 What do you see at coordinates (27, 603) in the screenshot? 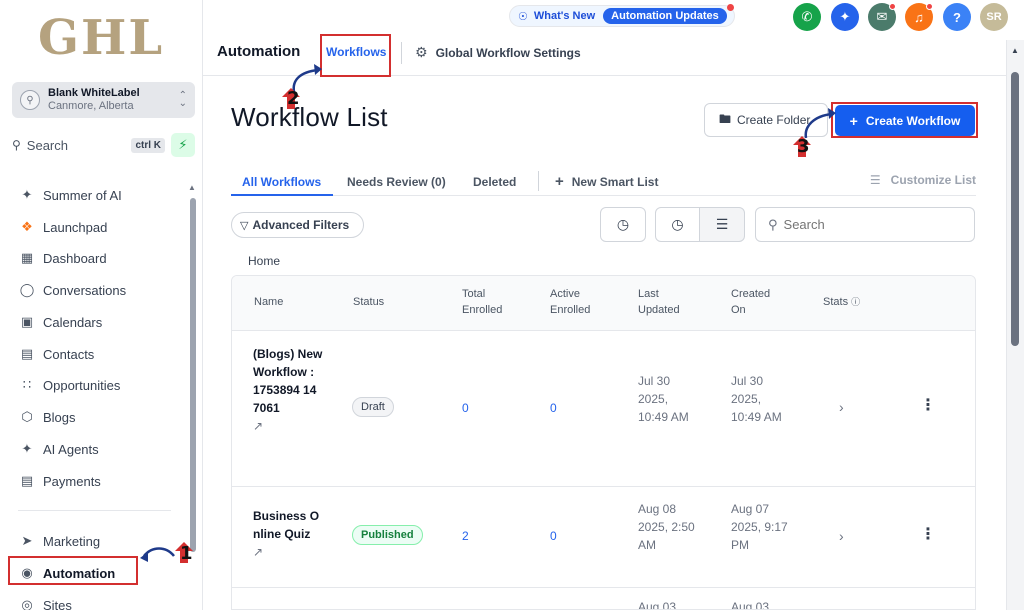
I see `globe-icon: ◎` at bounding box center [27, 603].